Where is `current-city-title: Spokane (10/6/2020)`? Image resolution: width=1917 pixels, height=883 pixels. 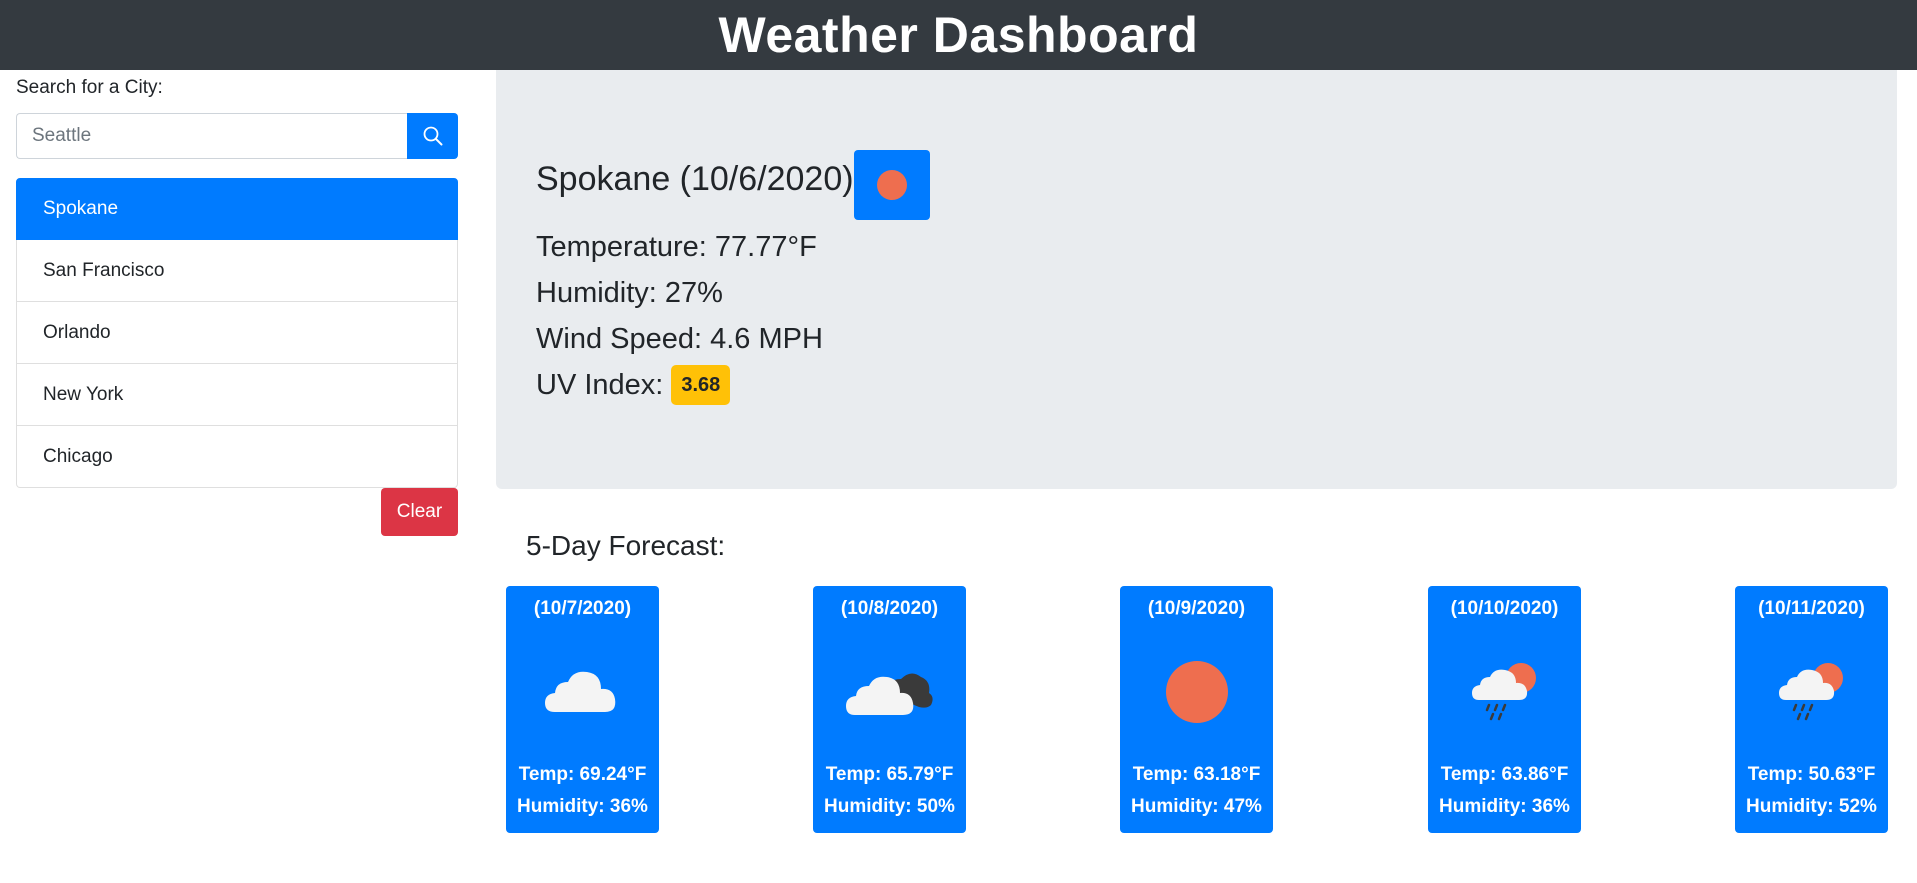 current-city-title: Spokane (10/6/2020) is located at coordinates (695, 179).